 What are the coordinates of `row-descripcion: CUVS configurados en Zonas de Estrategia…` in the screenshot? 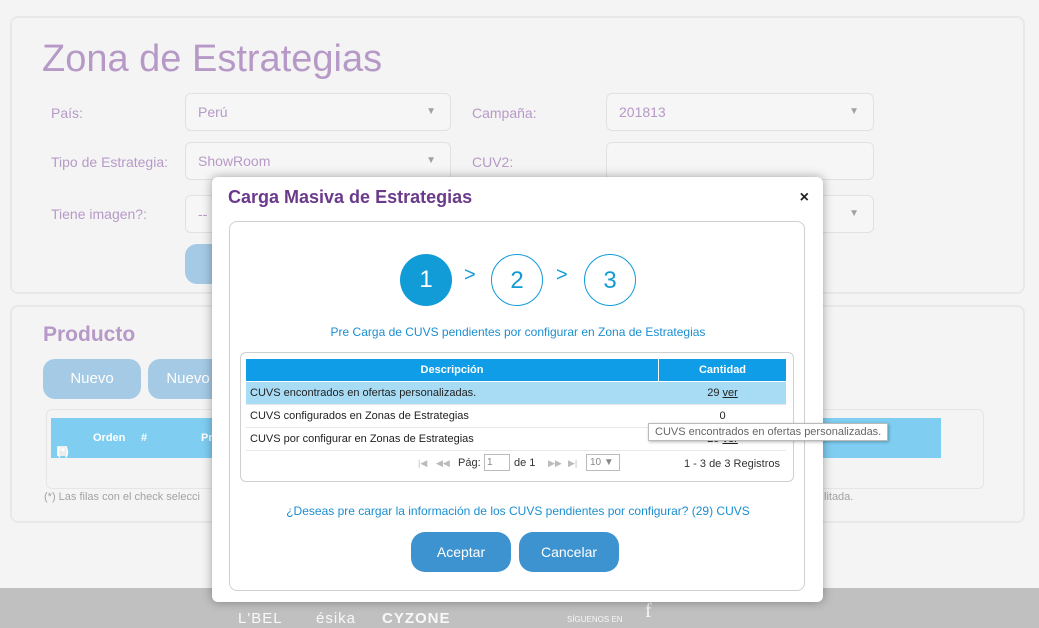 It's located at (359, 416).